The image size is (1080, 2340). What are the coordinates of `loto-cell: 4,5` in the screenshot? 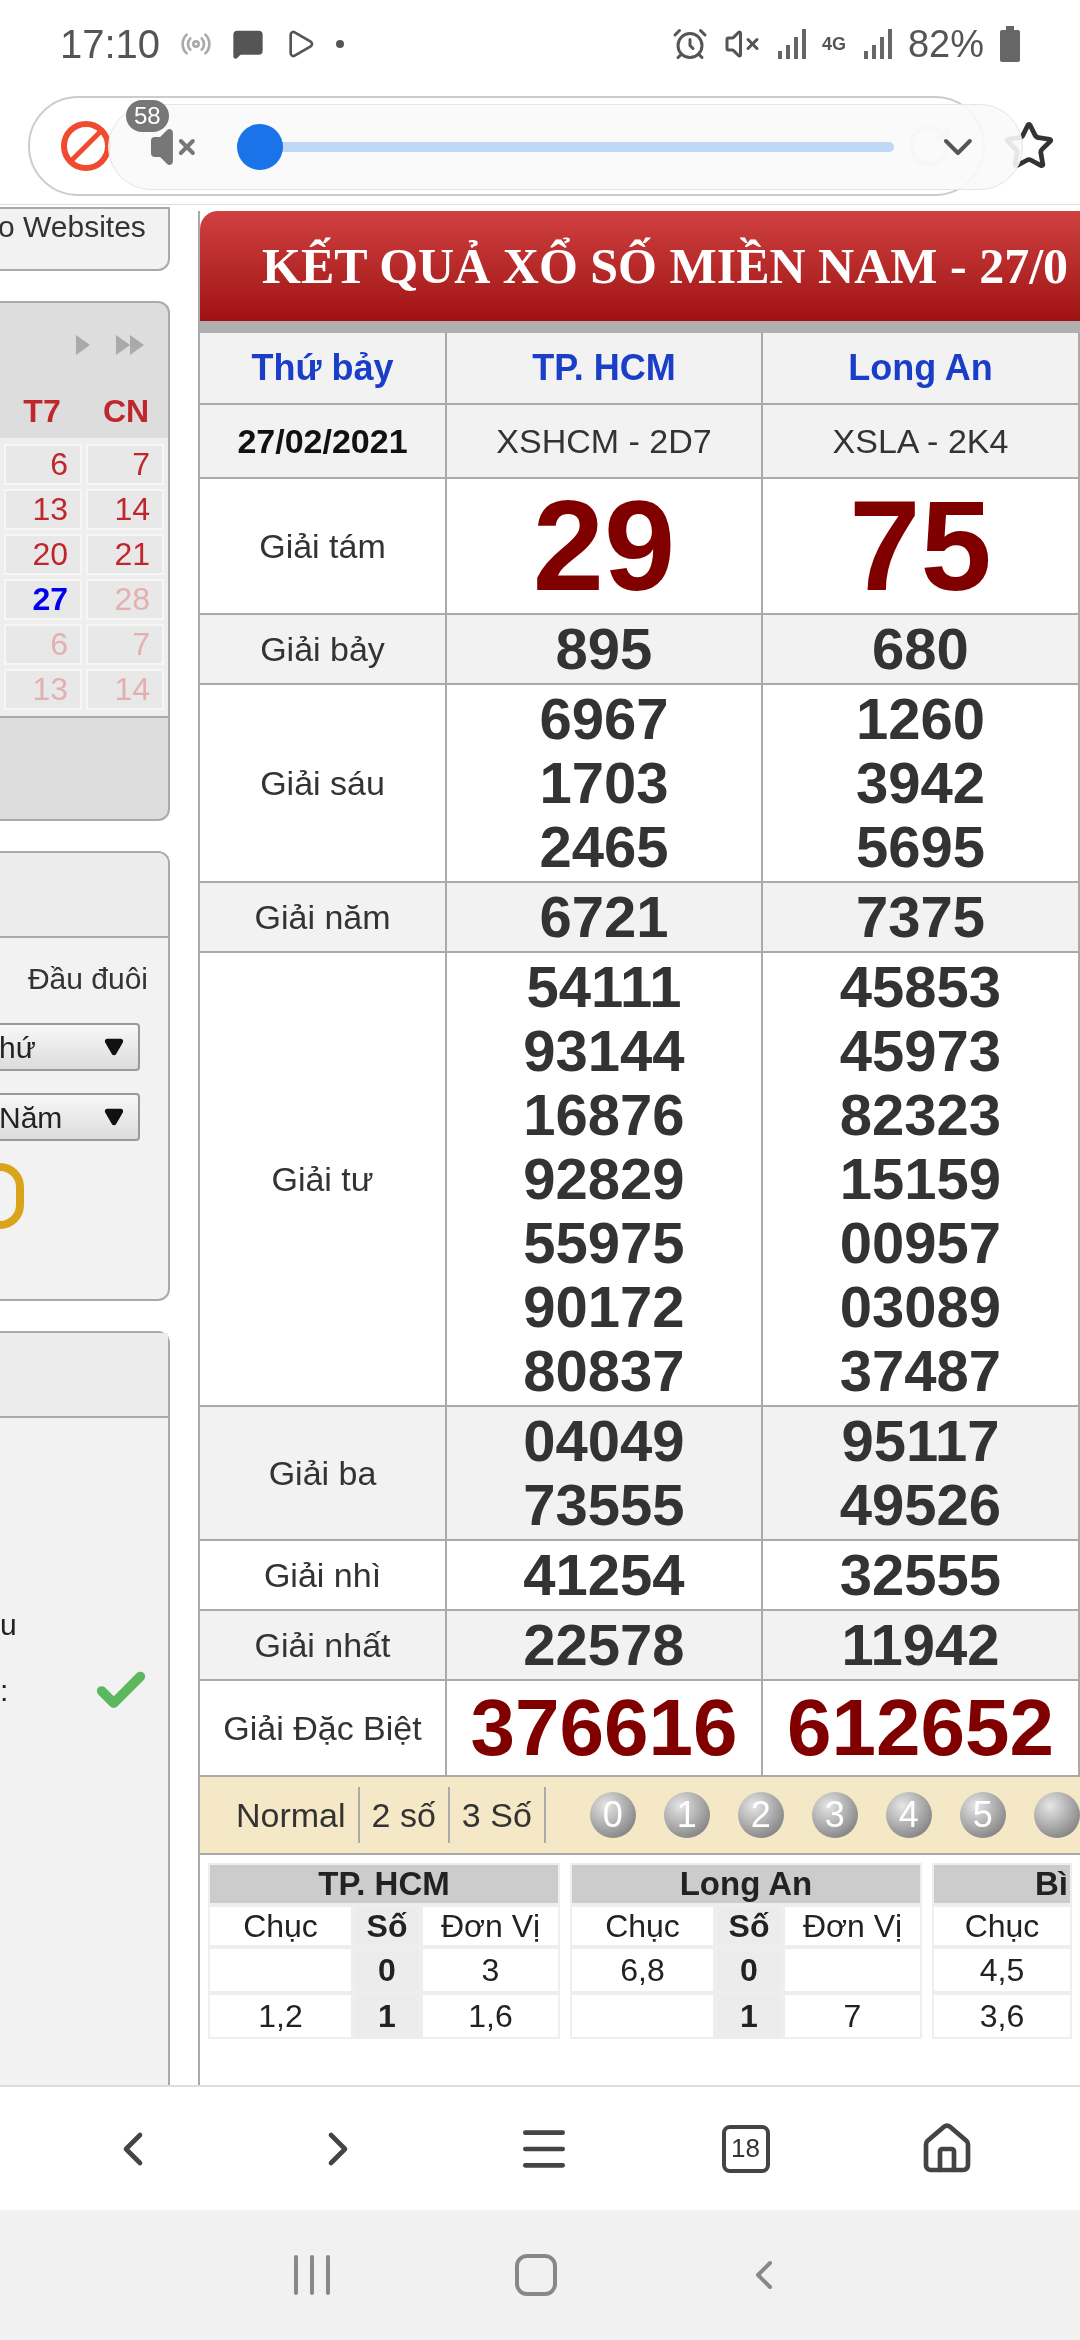 It's located at (1002, 1970).